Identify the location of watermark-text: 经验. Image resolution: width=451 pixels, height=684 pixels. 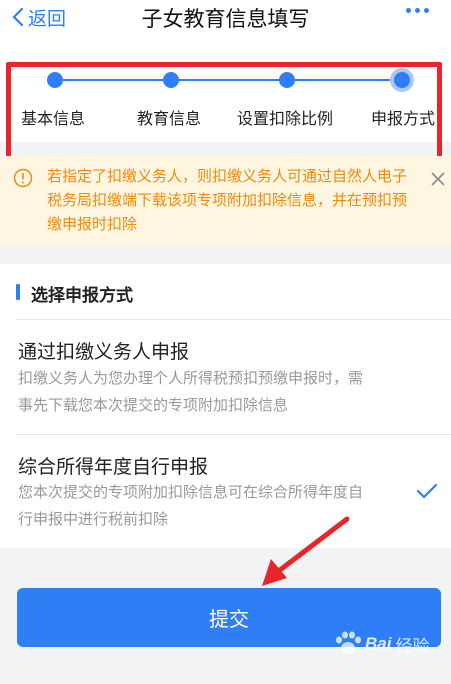
(412, 646).